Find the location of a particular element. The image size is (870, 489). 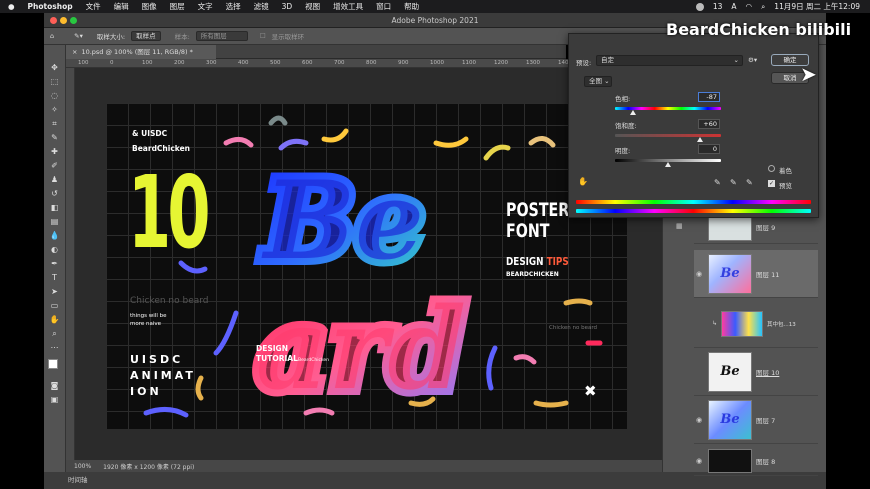

menu-filter: 滤镜 is located at coordinates (261, 6).